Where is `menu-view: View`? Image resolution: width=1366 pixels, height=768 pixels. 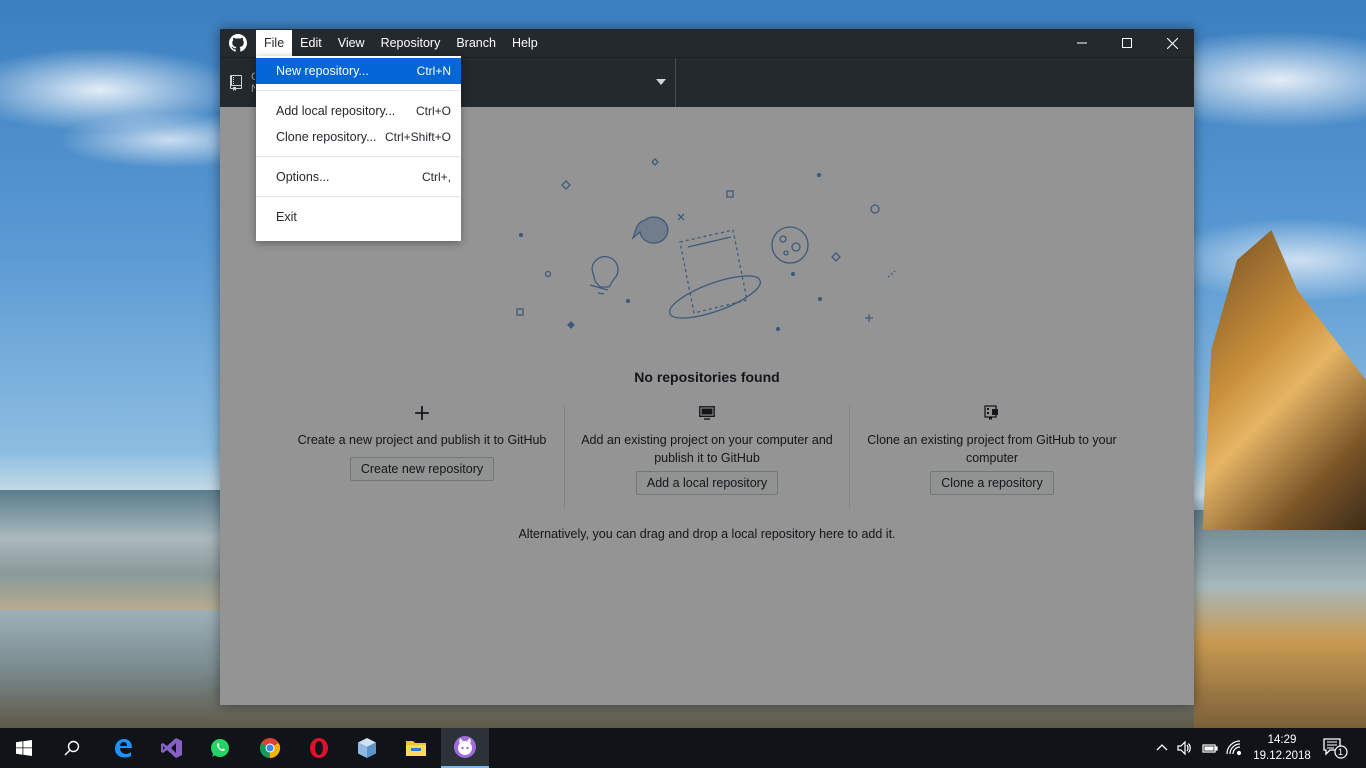
menu-view: View is located at coordinates (351, 43).